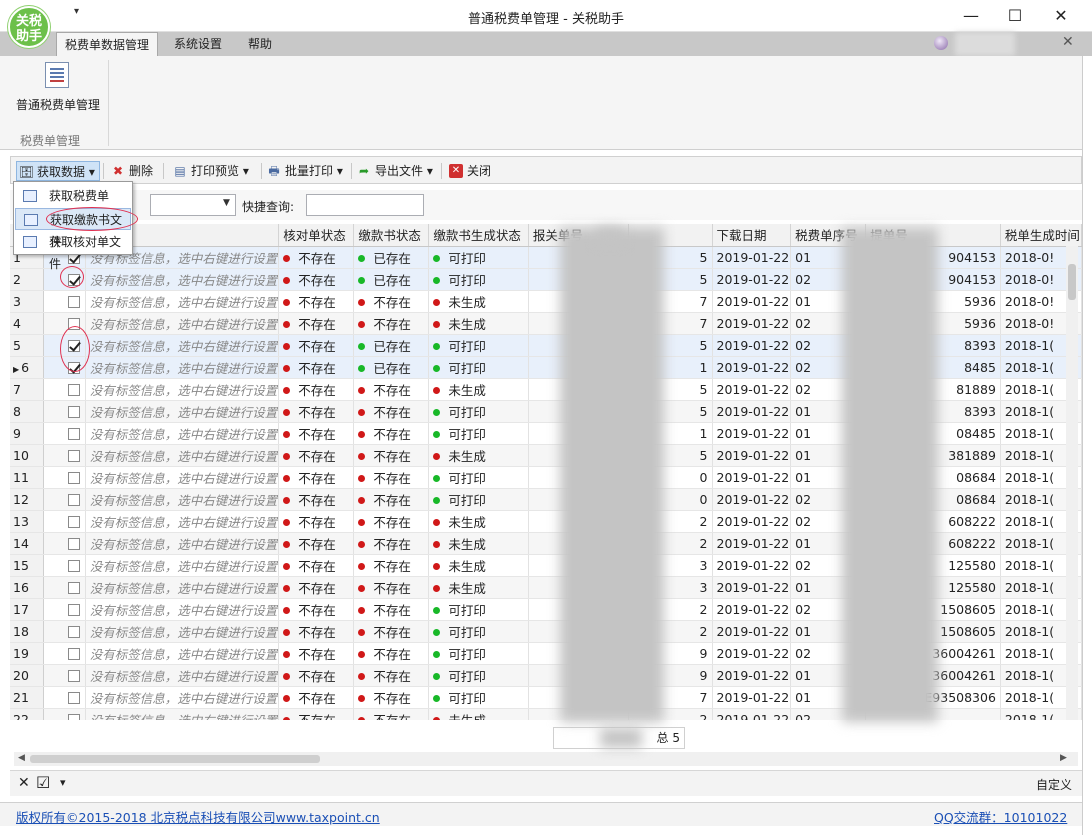 This screenshot has height=835, width=1092. Describe the element at coordinates (58, 171) in the screenshot. I see `fetch-data-button: 🗄 获取数据 ▾` at that location.